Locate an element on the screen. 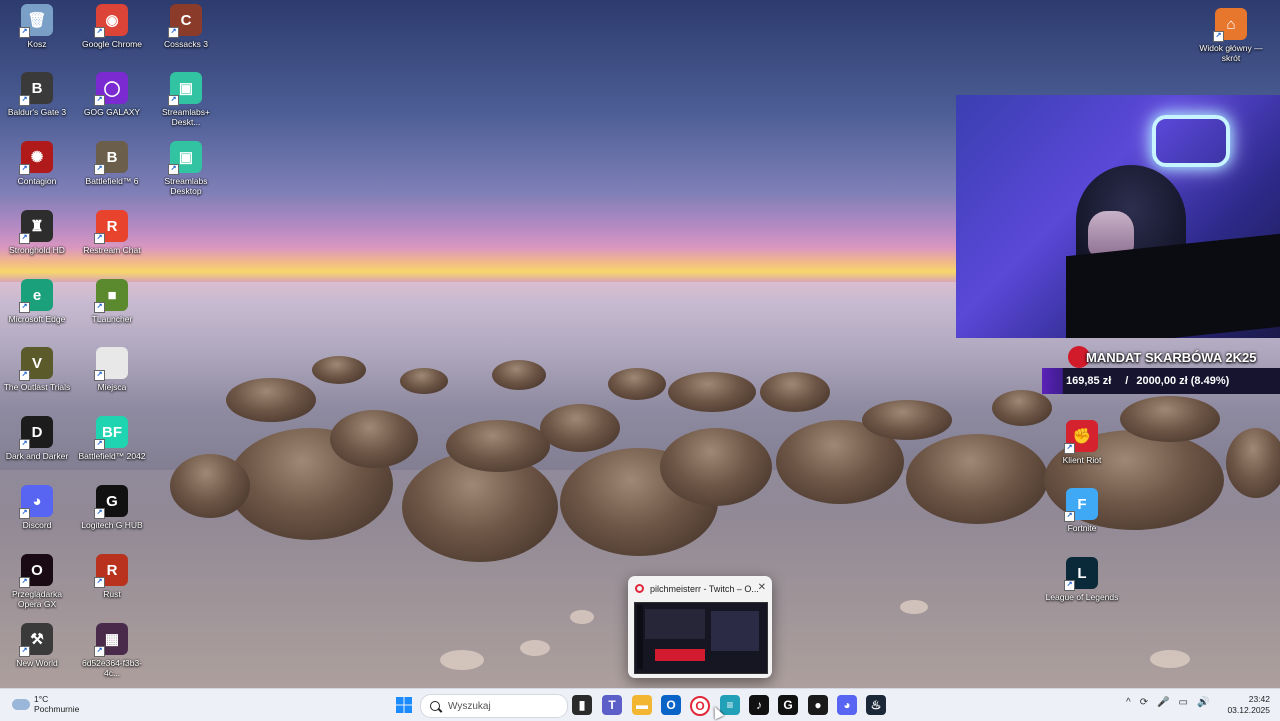  desktop-icon-left-16: BF ↗ Battlefield™ 2042 is located at coordinates (112, 438).